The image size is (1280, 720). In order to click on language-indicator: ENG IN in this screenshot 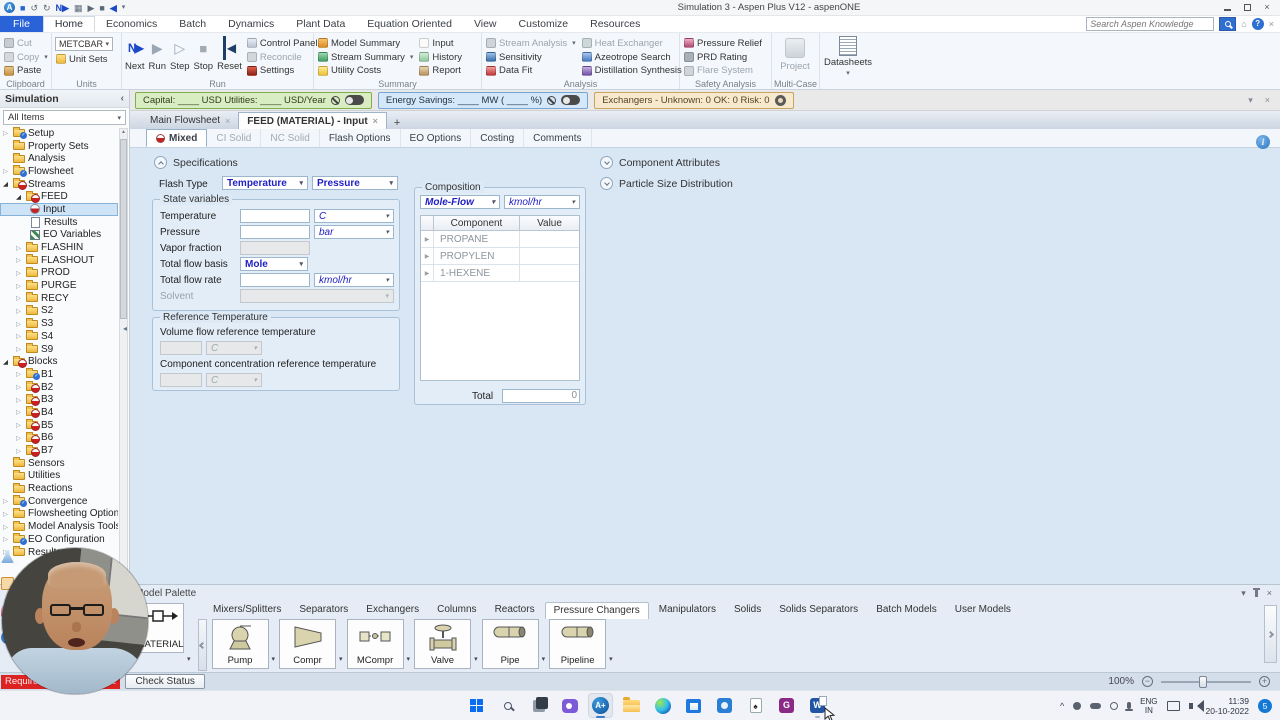, I will do `click(1148, 706)`.